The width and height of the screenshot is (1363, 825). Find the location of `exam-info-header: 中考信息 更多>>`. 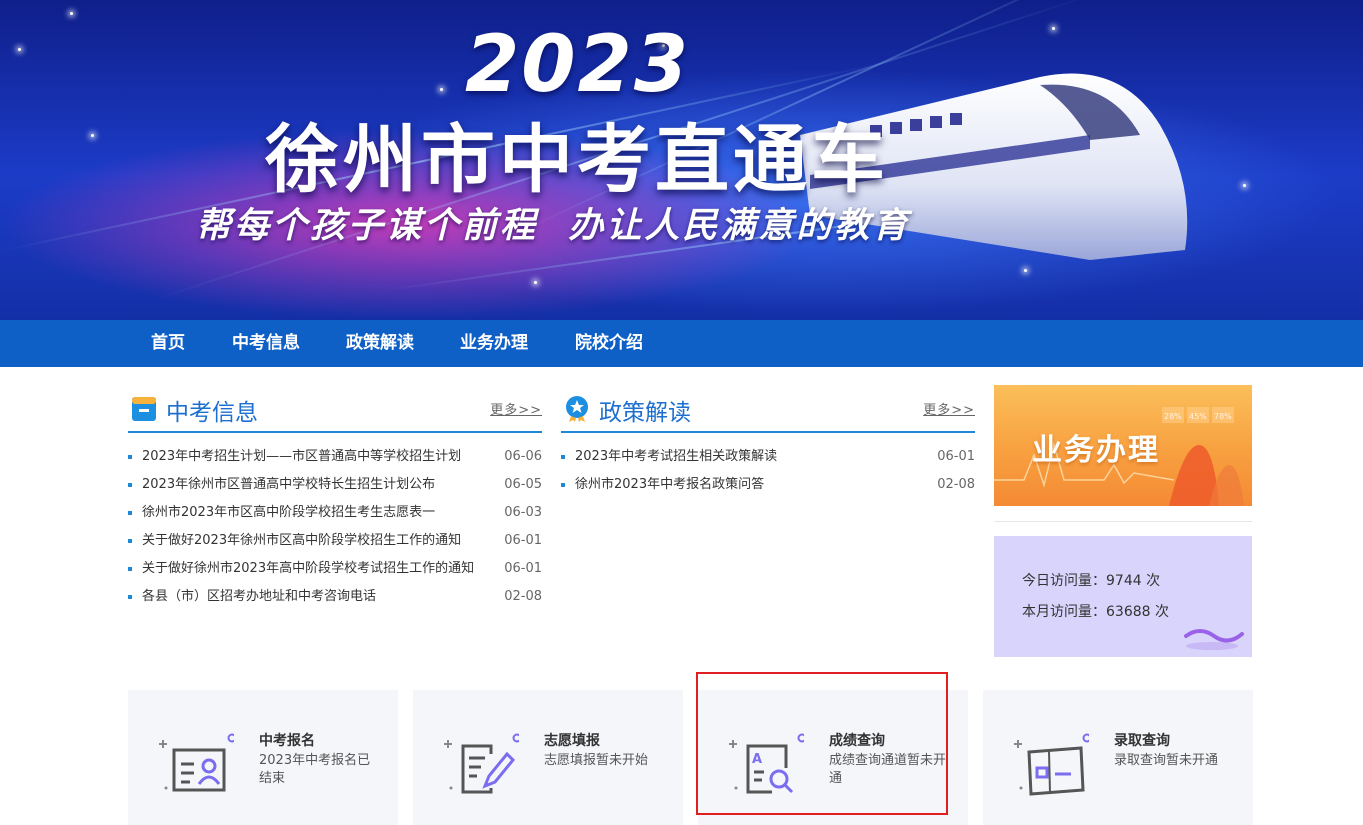

exam-info-header: 中考信息 更多>> is located at coordinates (335, 409).